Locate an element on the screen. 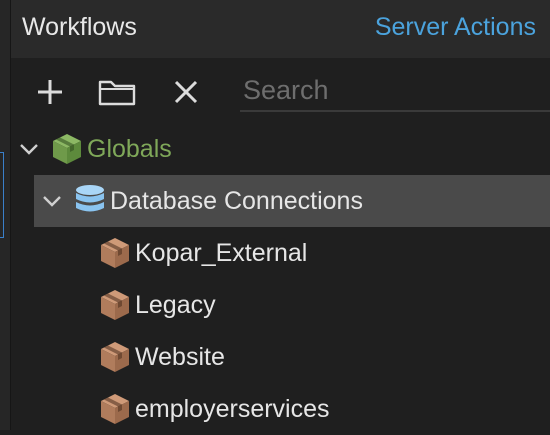 The image size is (550, 435). tree-item-globals: Globals is located at coordinates (280, 149).